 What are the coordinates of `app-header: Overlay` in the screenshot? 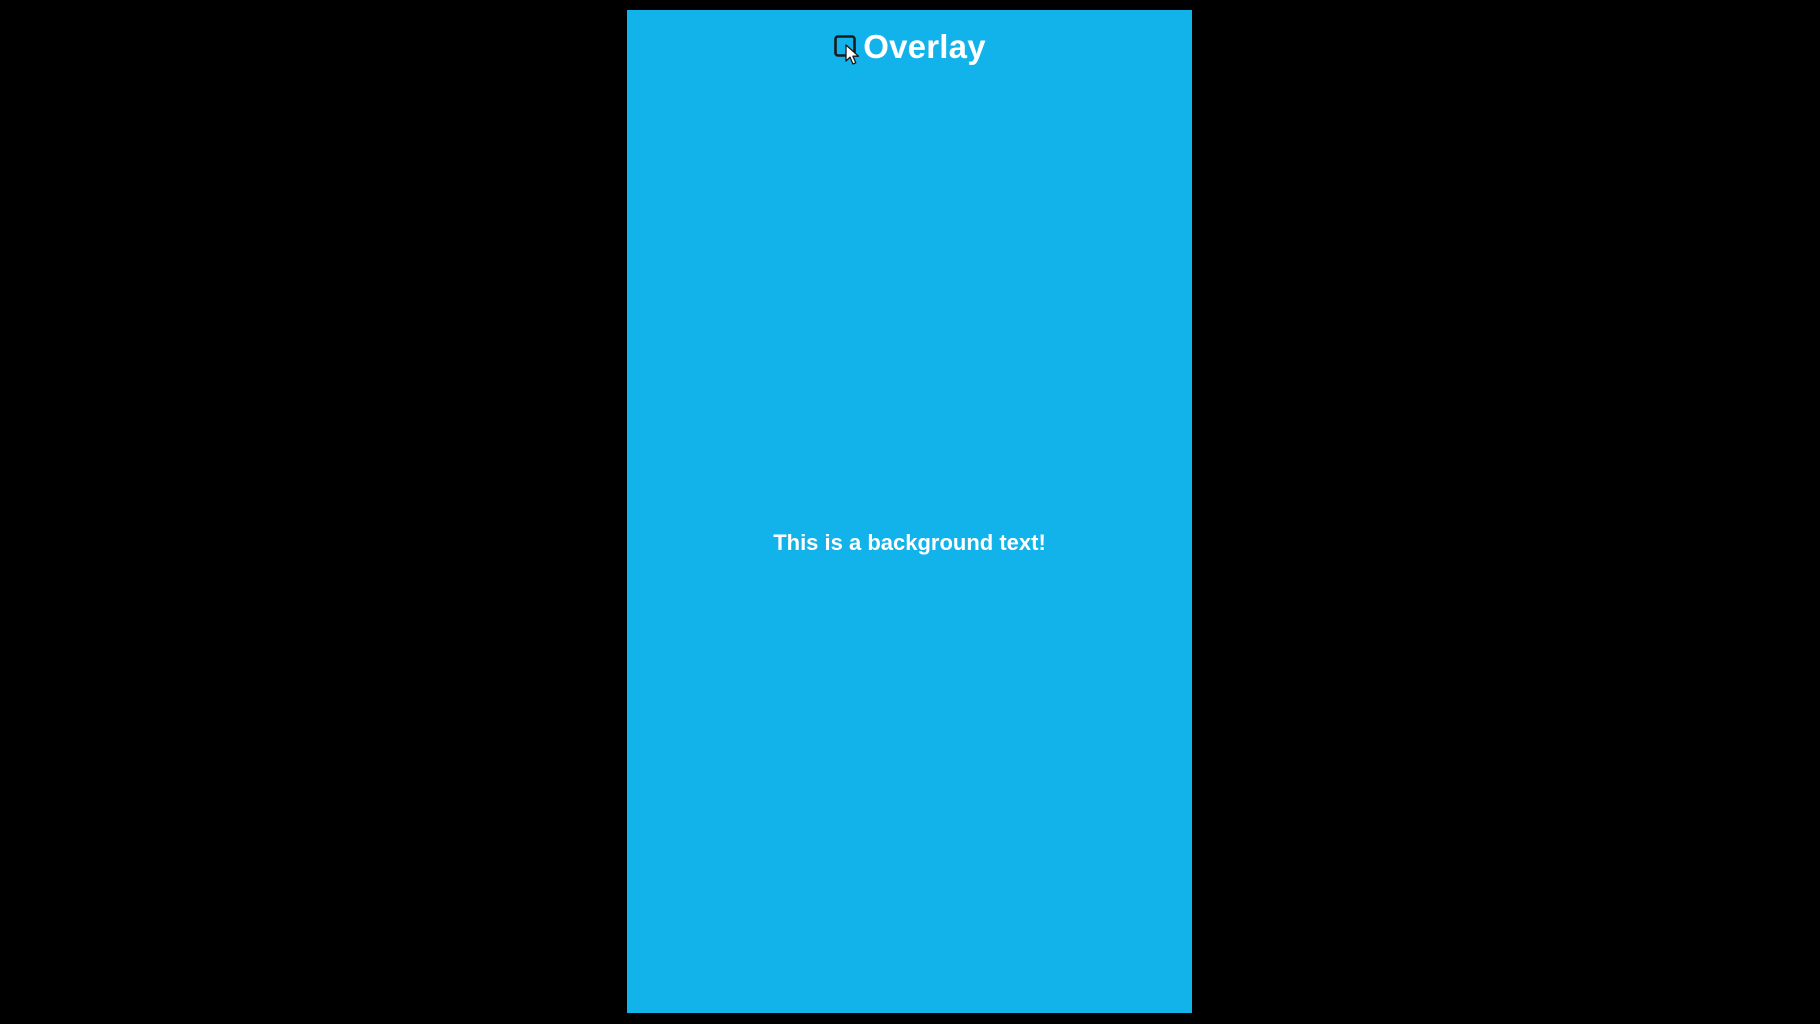 It's located at (909, 46).